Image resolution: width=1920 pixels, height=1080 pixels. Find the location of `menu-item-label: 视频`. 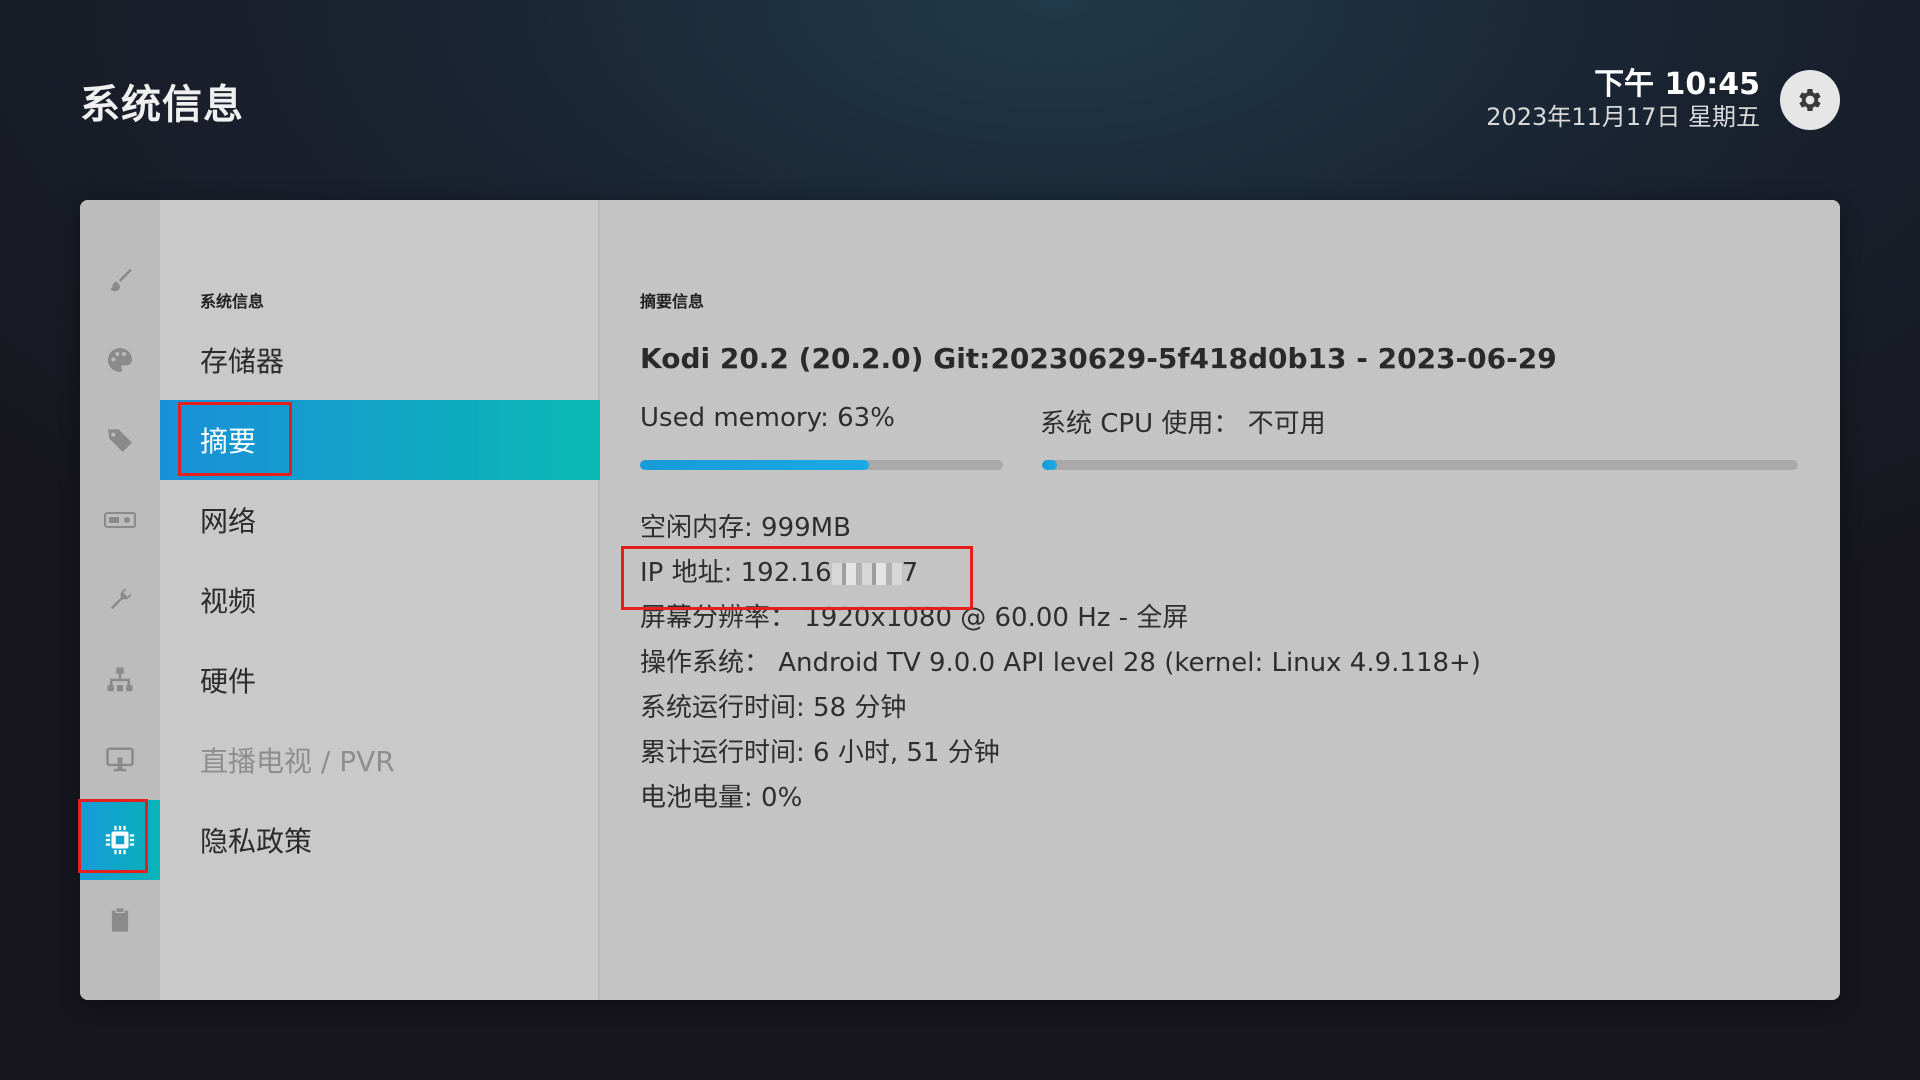

menu-item-label: 视频 is located at coordinates (228, 601).